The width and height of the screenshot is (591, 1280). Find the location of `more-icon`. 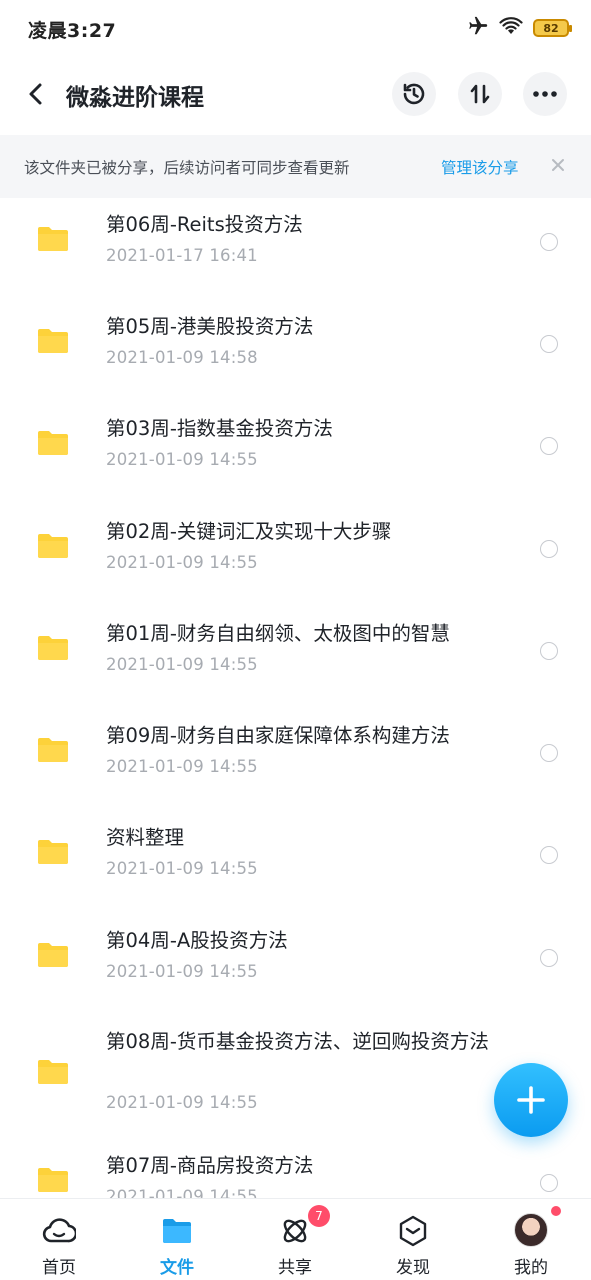

more-icon is located at coordinates (545, 94).